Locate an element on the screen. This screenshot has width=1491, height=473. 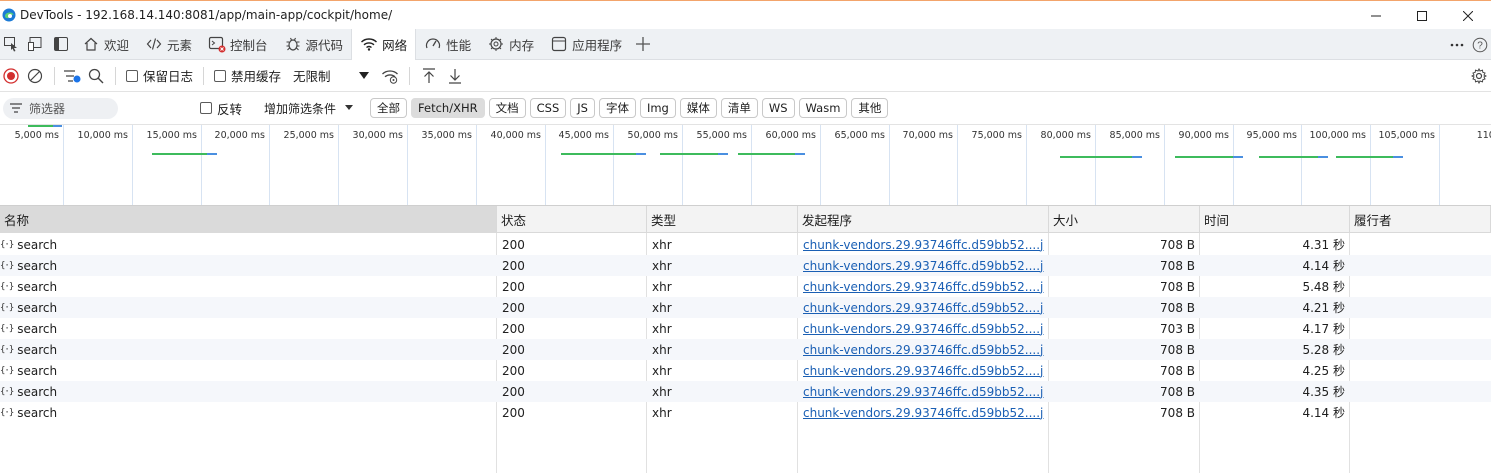
add-tab-button is located at coordinates (643, 44).